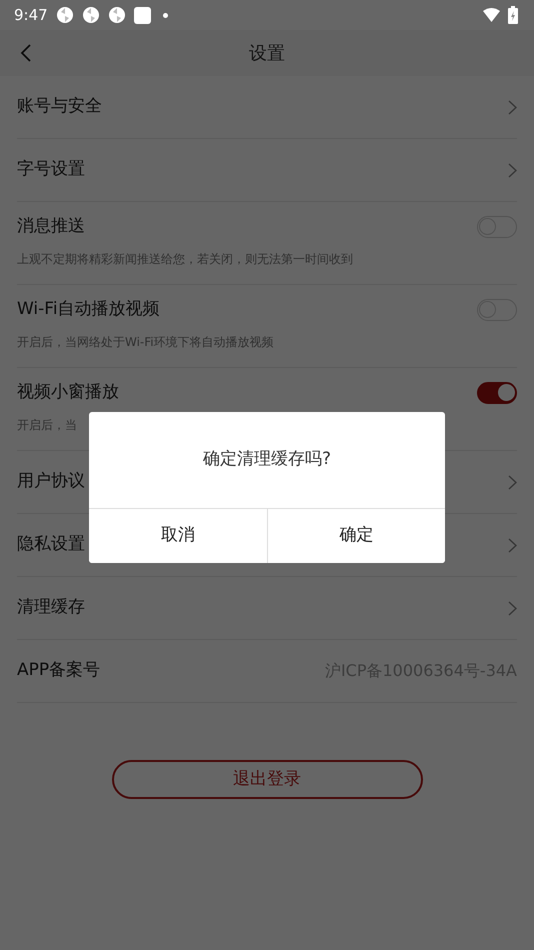 Image resolution: width=534 pixels, height=950 pixels. What do you see at coordinates (497, 393) in the screenshot?
I see `toggle-switch` at bounding box center [497, 393].